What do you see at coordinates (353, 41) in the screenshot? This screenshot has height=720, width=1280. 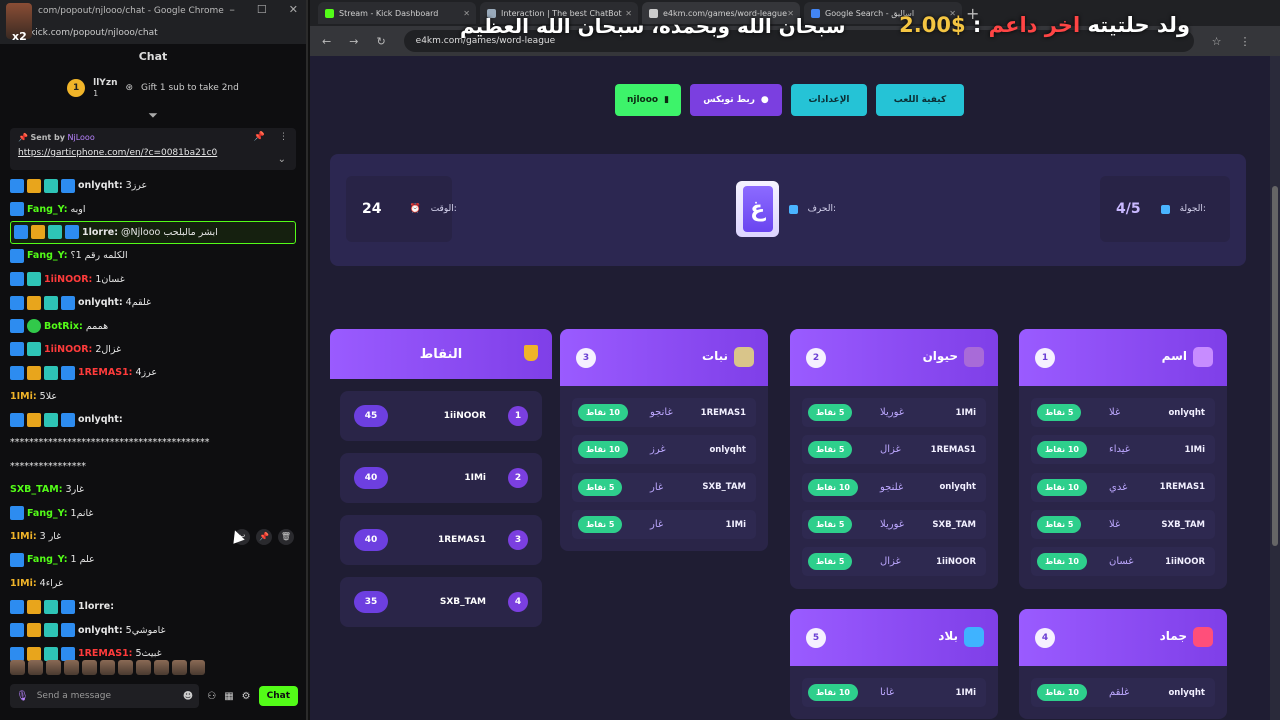 I see `forward-icon: →` at bounding box center [353, 41].